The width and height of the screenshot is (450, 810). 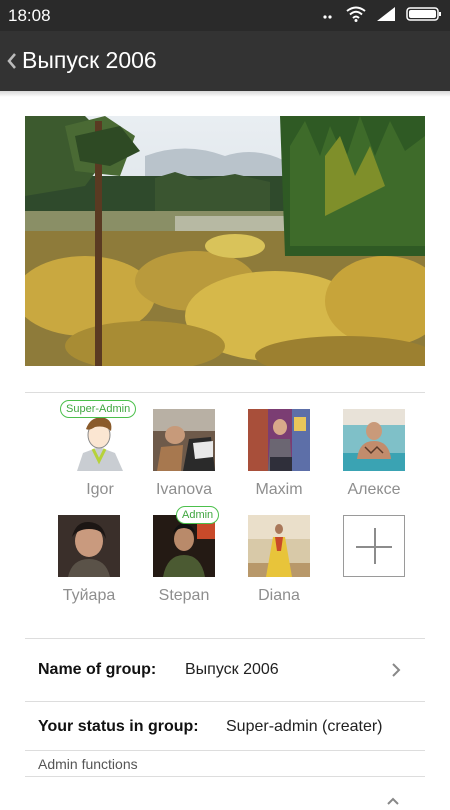 What do you see at coordinates (97, 669) in the screenshot?
I see `group-name-label: Name of group:` at bounding box center [97, 669].